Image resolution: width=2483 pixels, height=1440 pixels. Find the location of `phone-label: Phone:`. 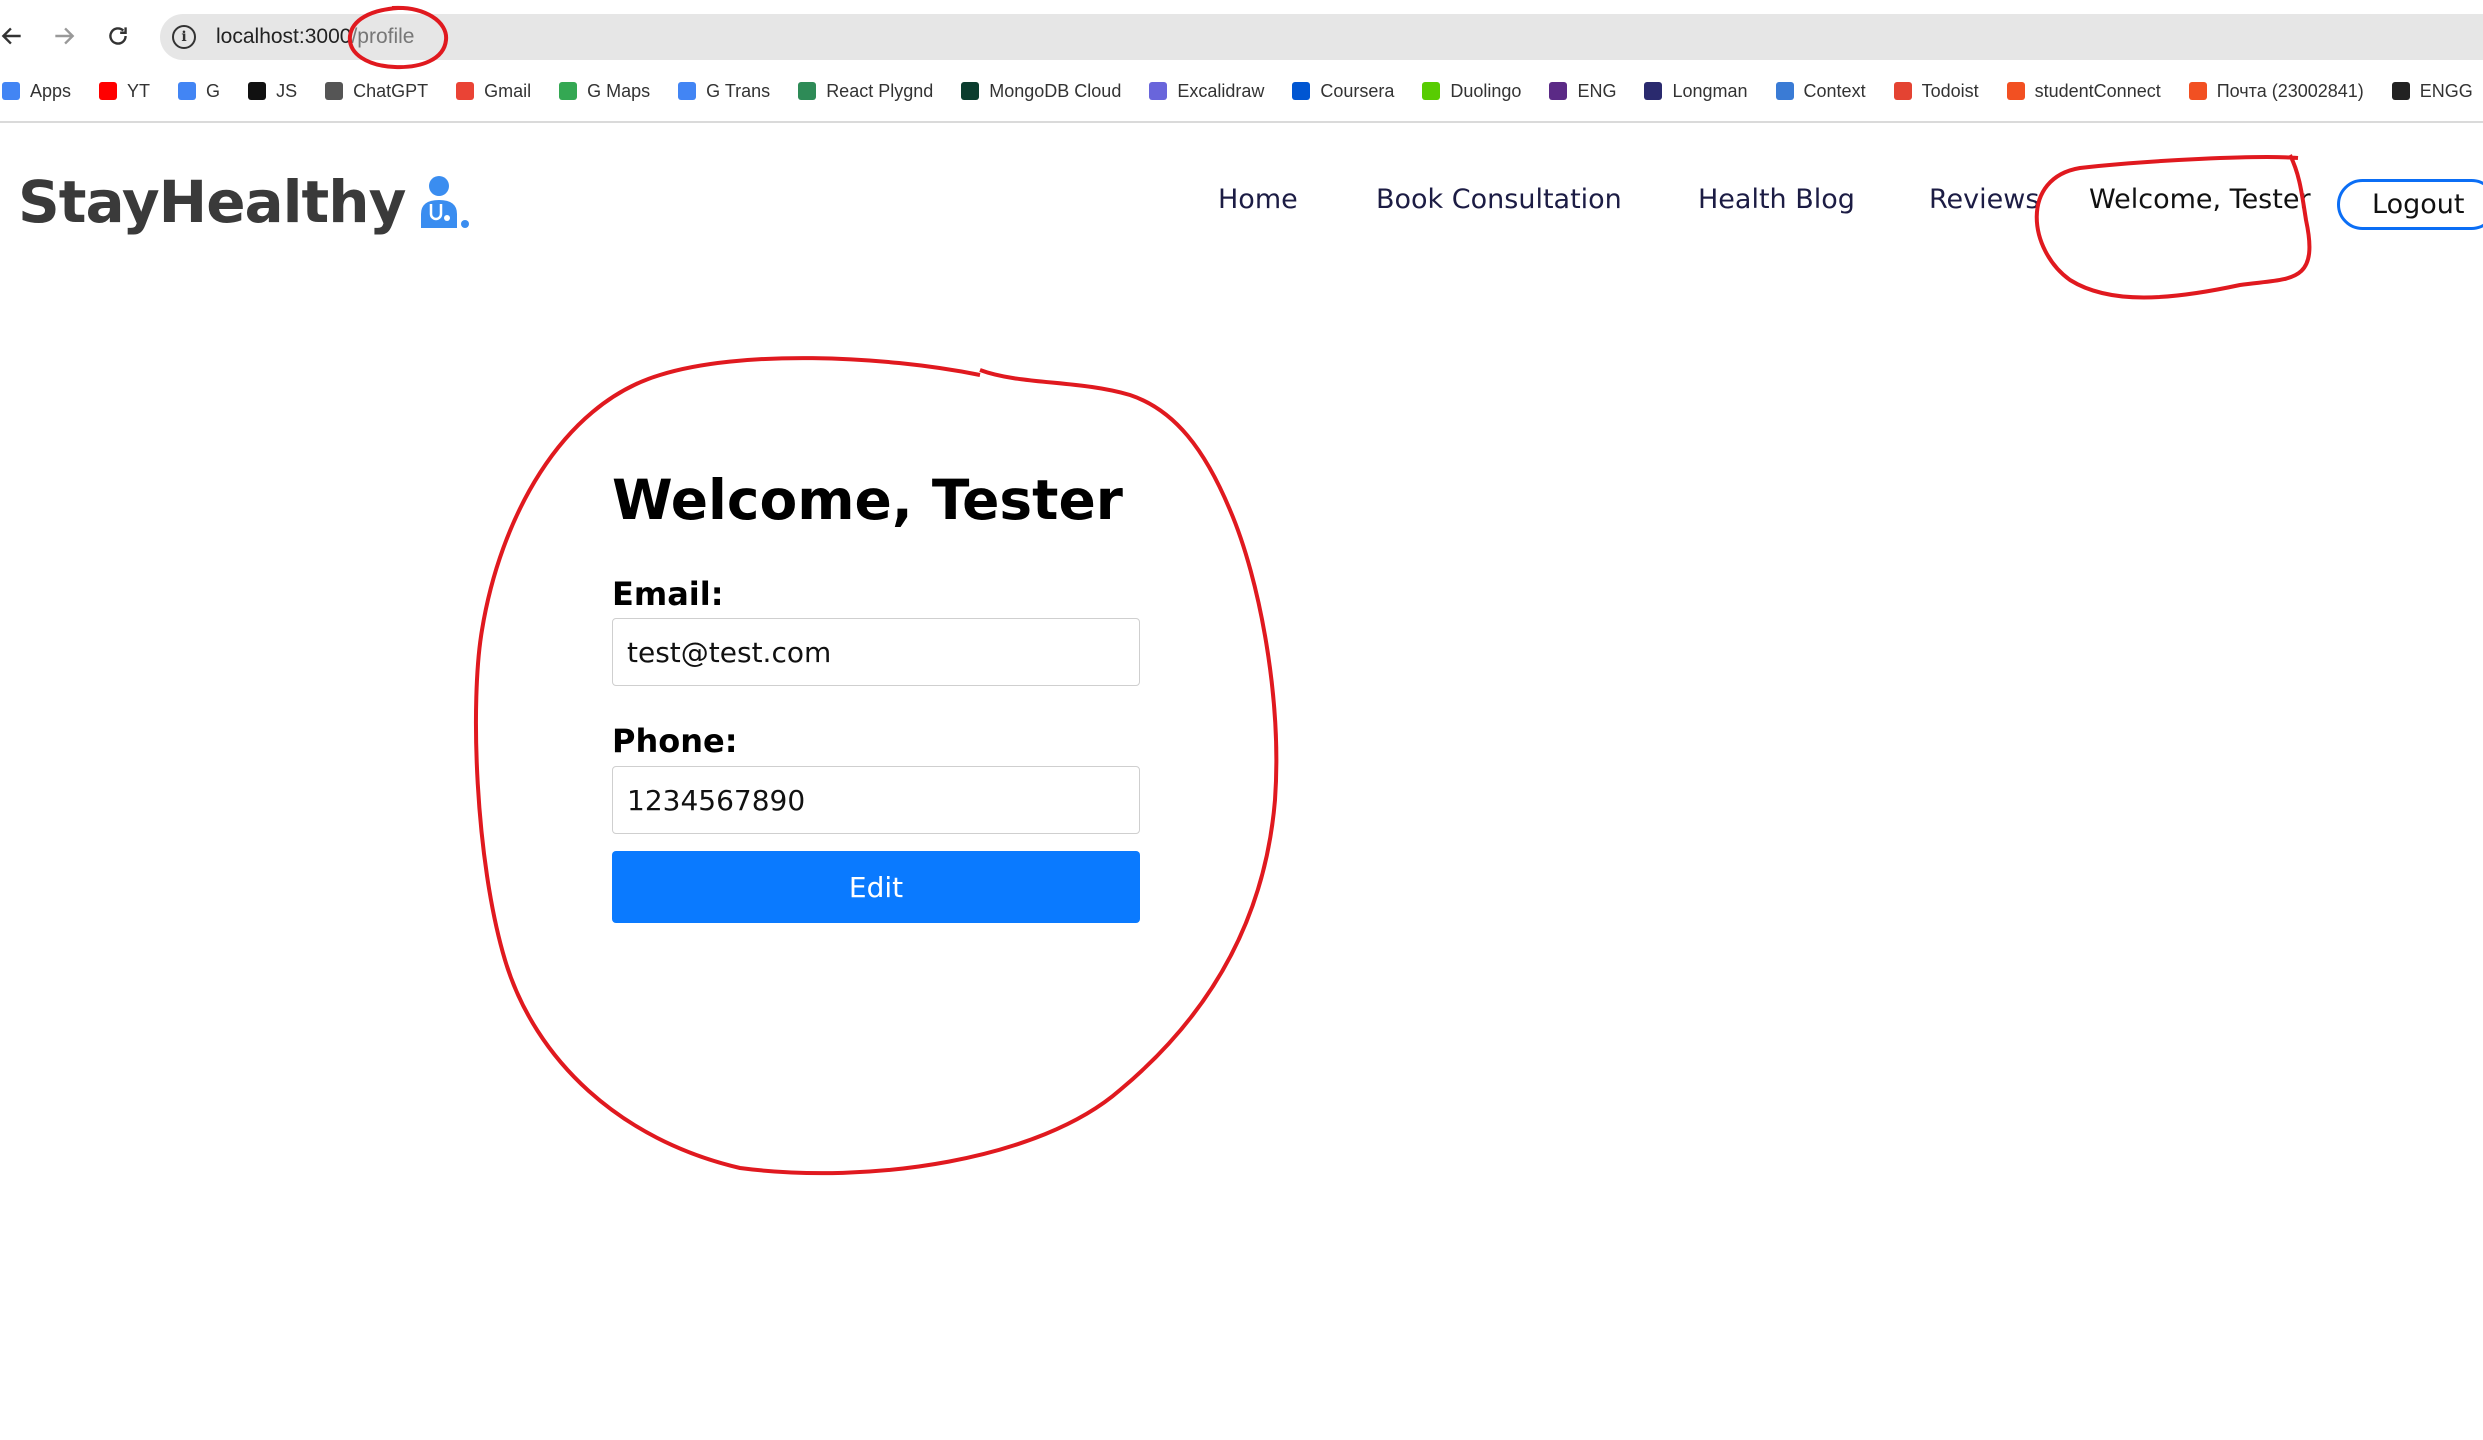

phone-label: Phone: is located at coordinates (675, 741).